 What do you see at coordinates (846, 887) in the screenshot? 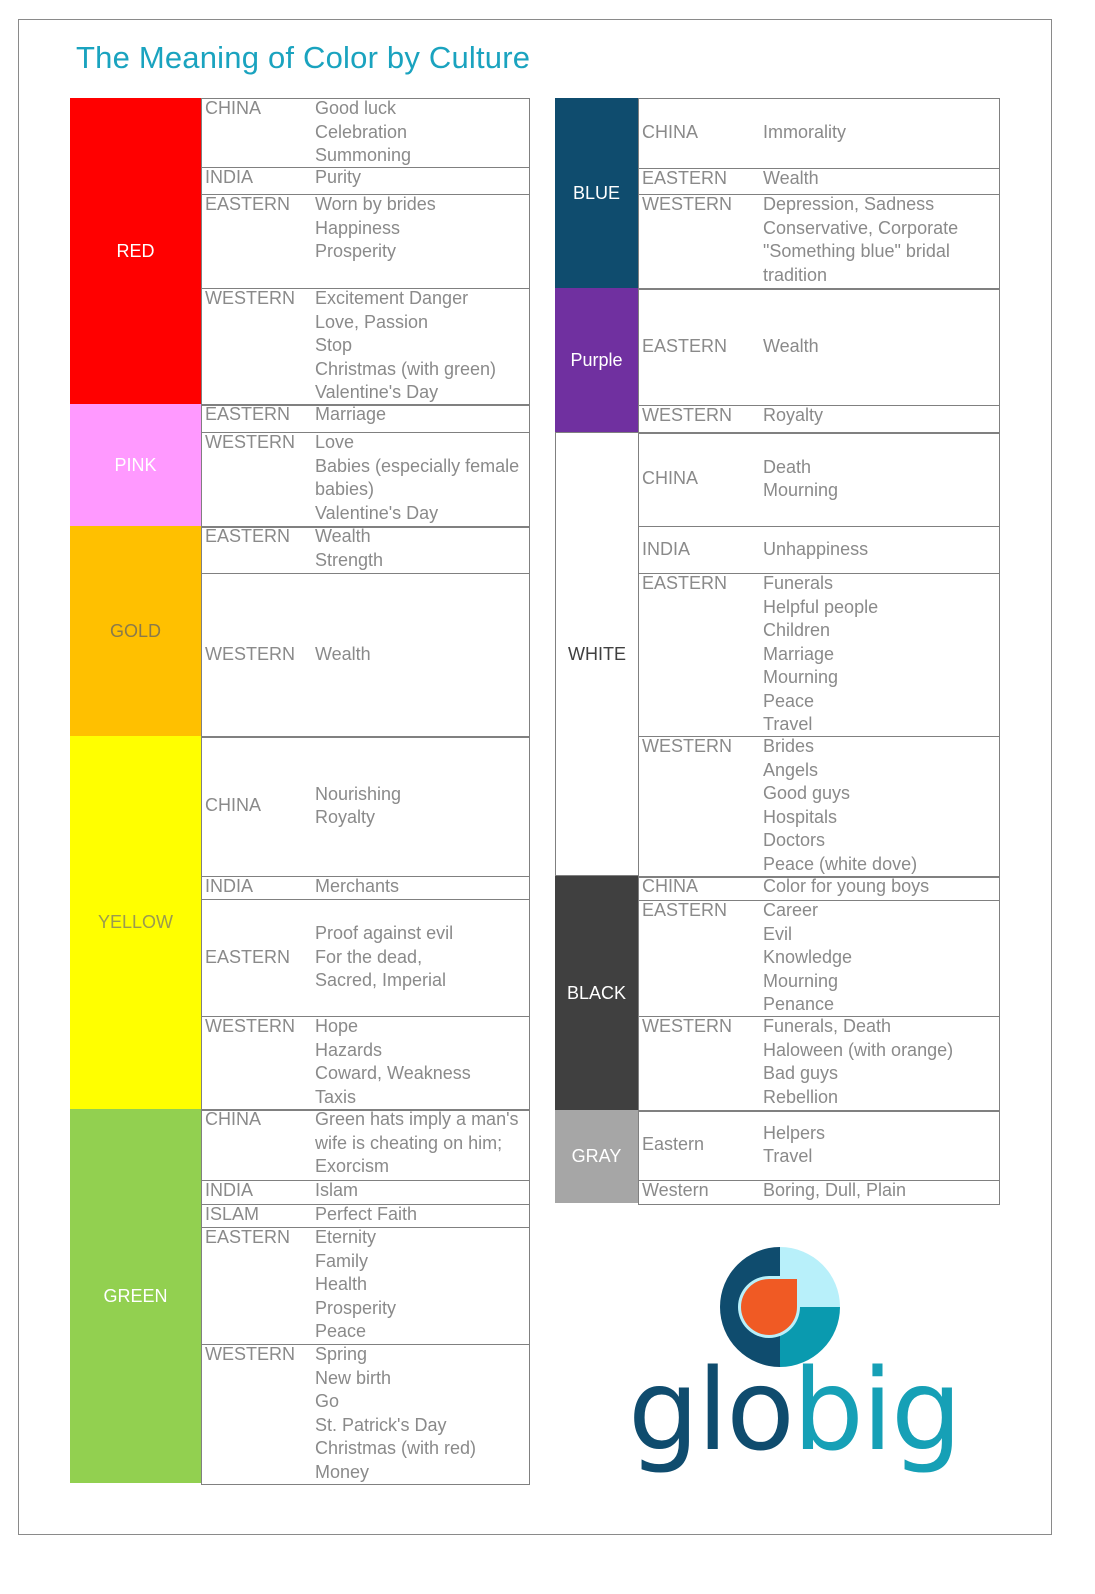
I see `meaning-list: Color for young boys` at bounding box center [846, 887].